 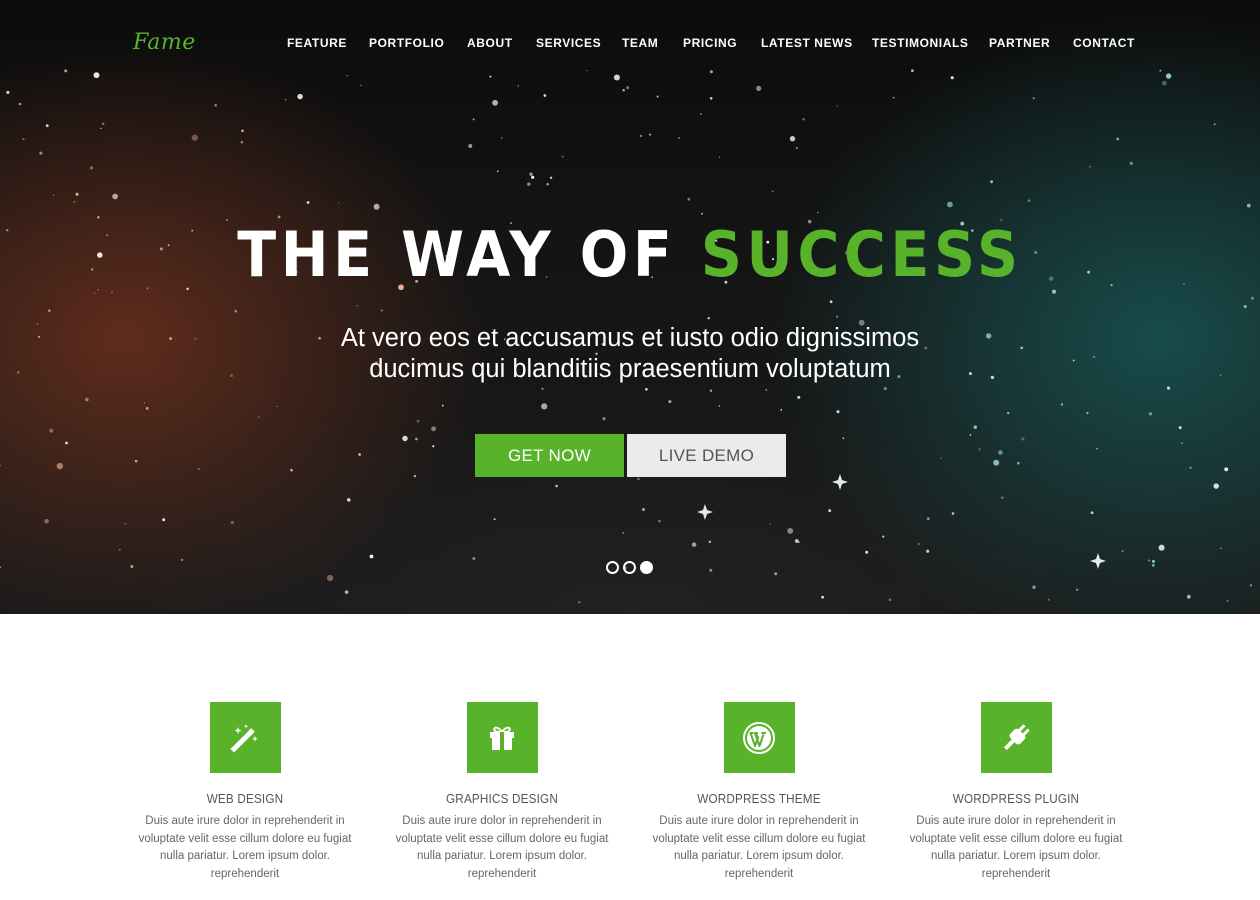 I want to click on nav-item-about: ABOUT, so click(x=490, y=43).